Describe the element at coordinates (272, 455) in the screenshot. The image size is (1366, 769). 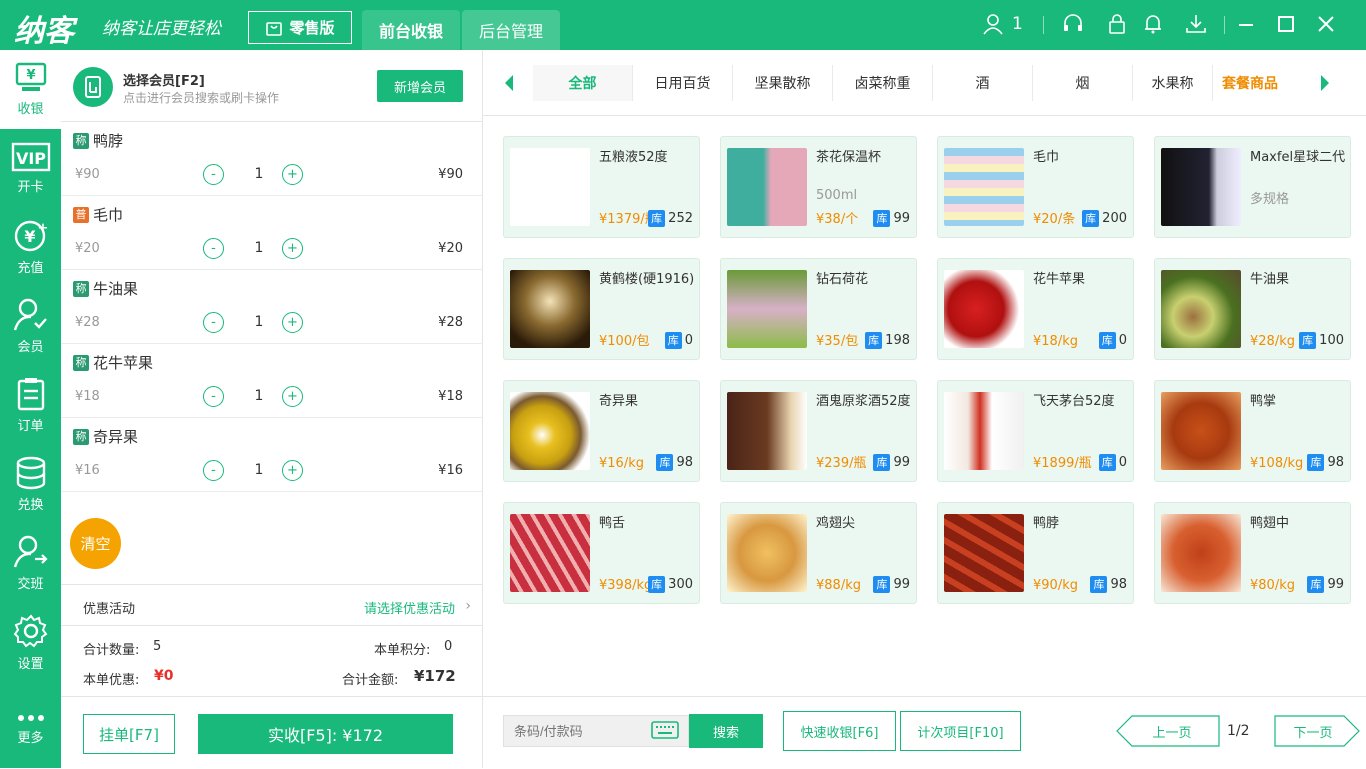
I see `cart-row: 称奇异果 ¥16 - 1 + ¥16` at that location.